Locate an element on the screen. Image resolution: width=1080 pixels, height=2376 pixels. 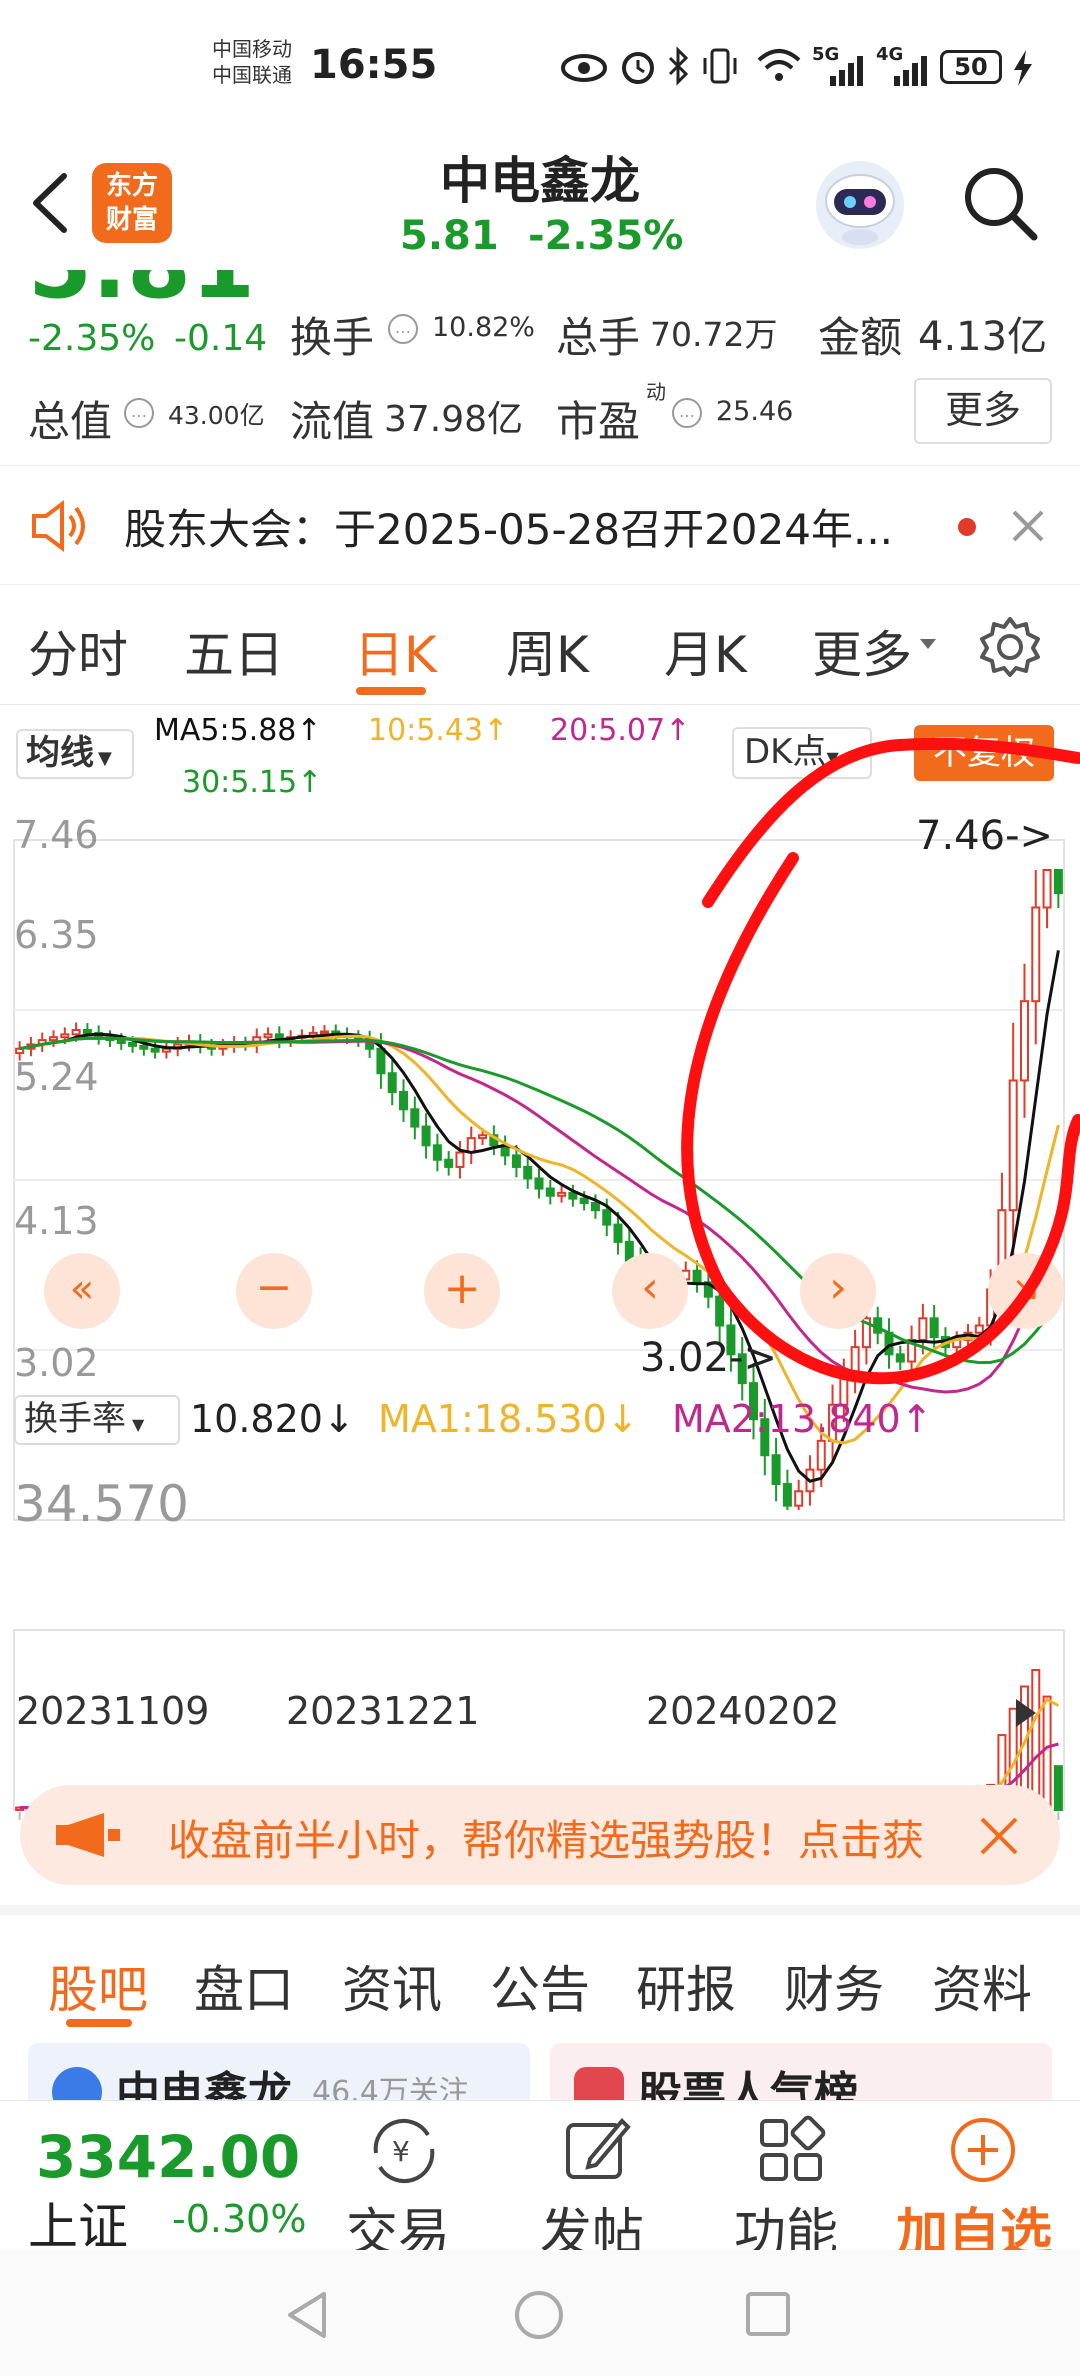
zoom-out-icon: − is located at coordinates (274, 1291).